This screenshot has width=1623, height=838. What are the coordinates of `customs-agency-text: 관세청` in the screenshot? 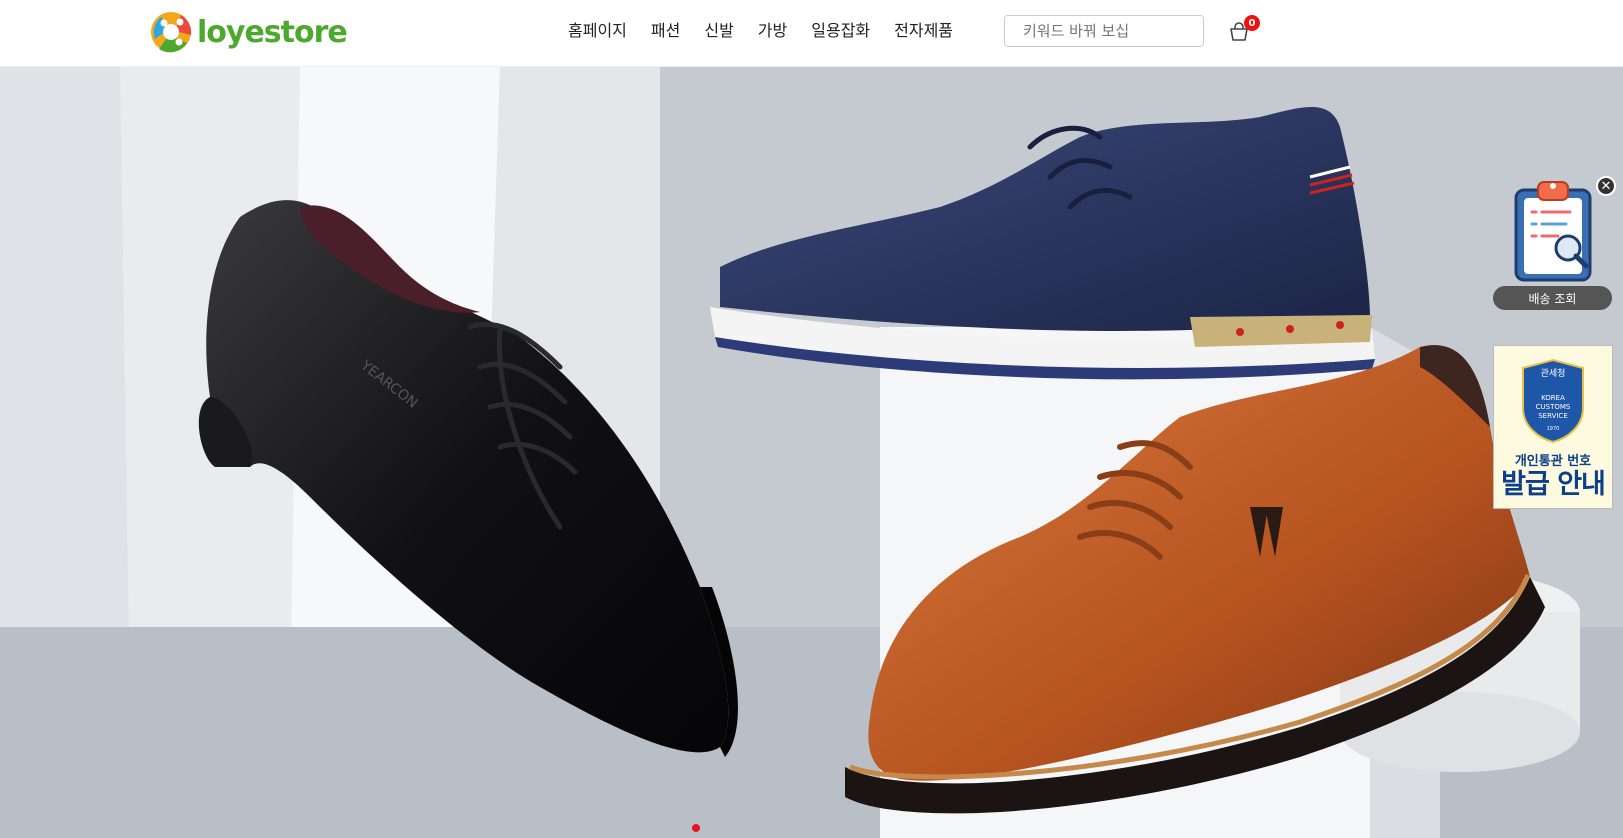 It's located at (1553, 373).